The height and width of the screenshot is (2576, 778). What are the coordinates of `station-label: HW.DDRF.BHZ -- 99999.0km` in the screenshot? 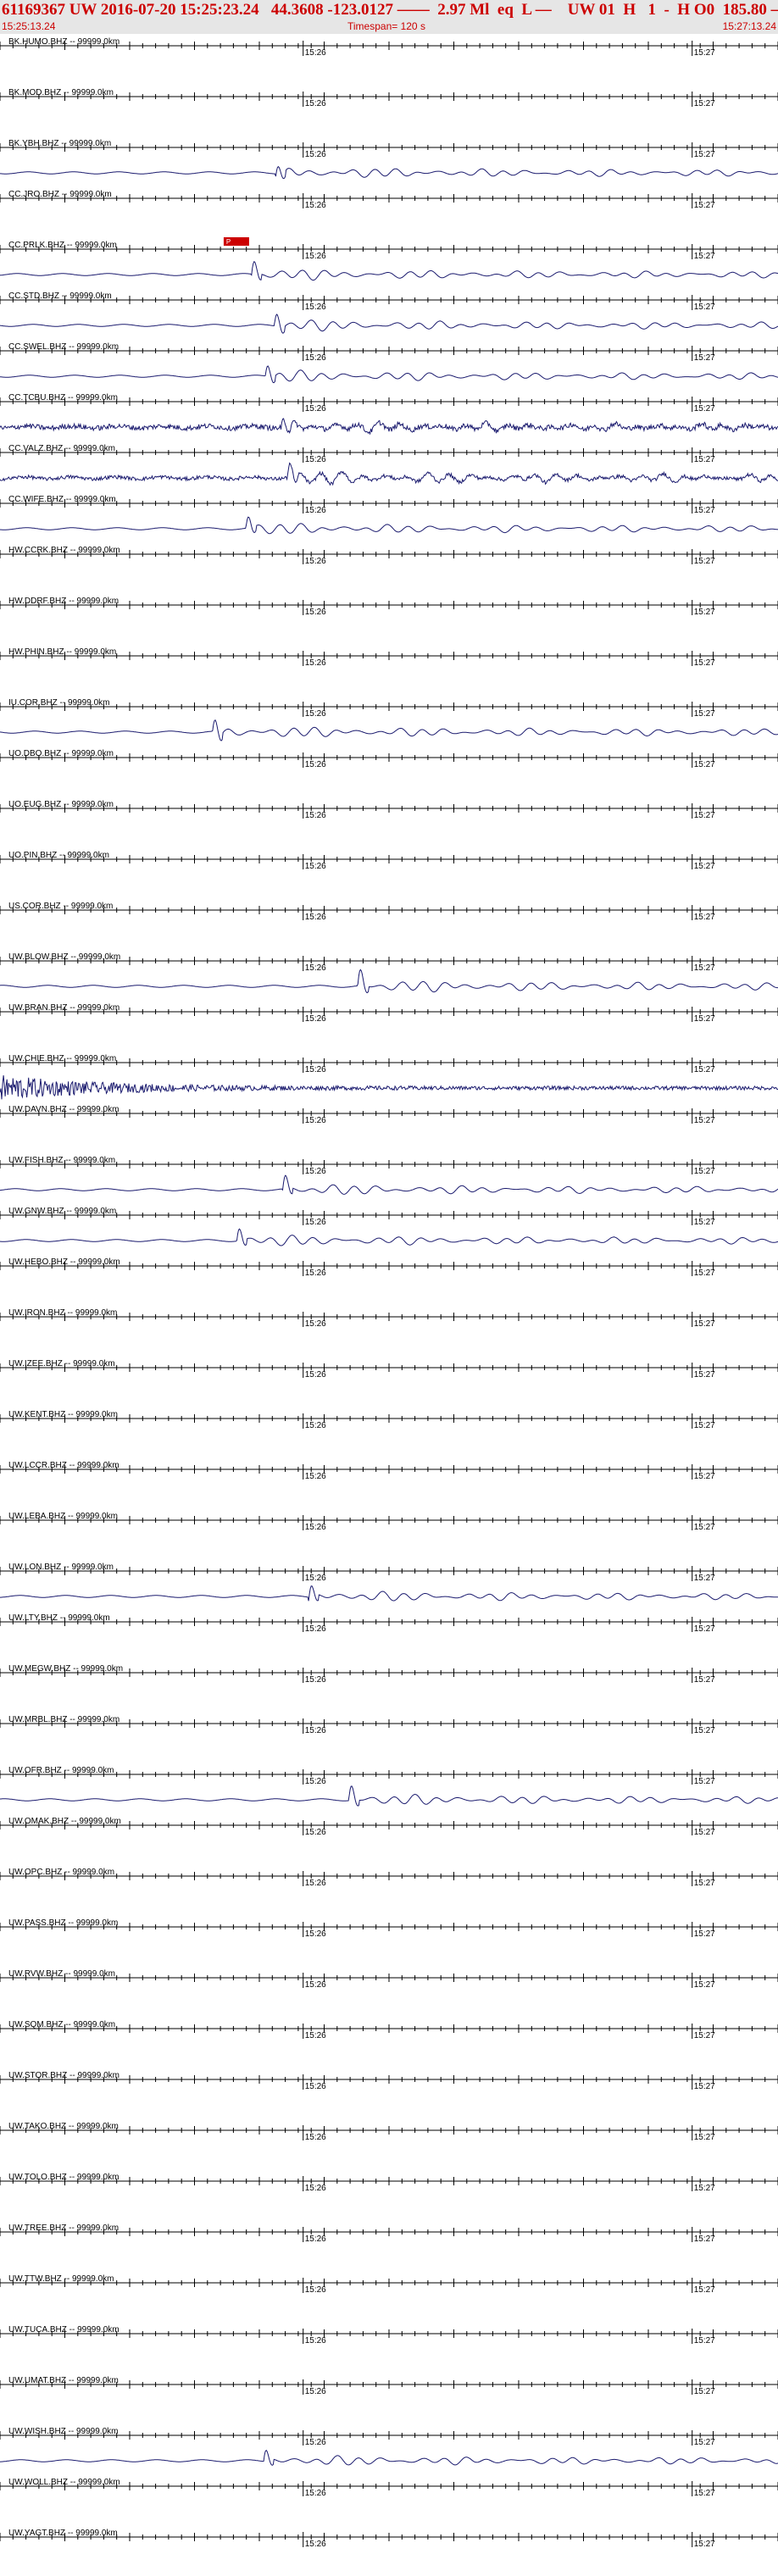 It's located at (63, 601).